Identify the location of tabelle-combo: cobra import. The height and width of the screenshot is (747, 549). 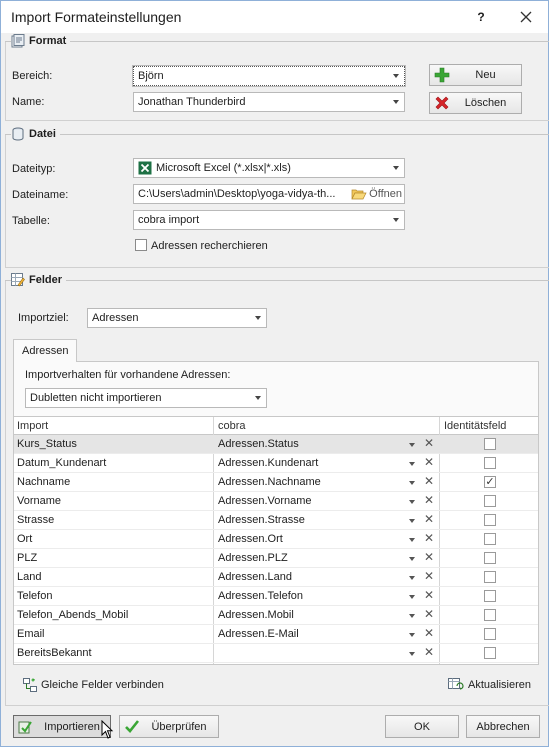
(269, 220).